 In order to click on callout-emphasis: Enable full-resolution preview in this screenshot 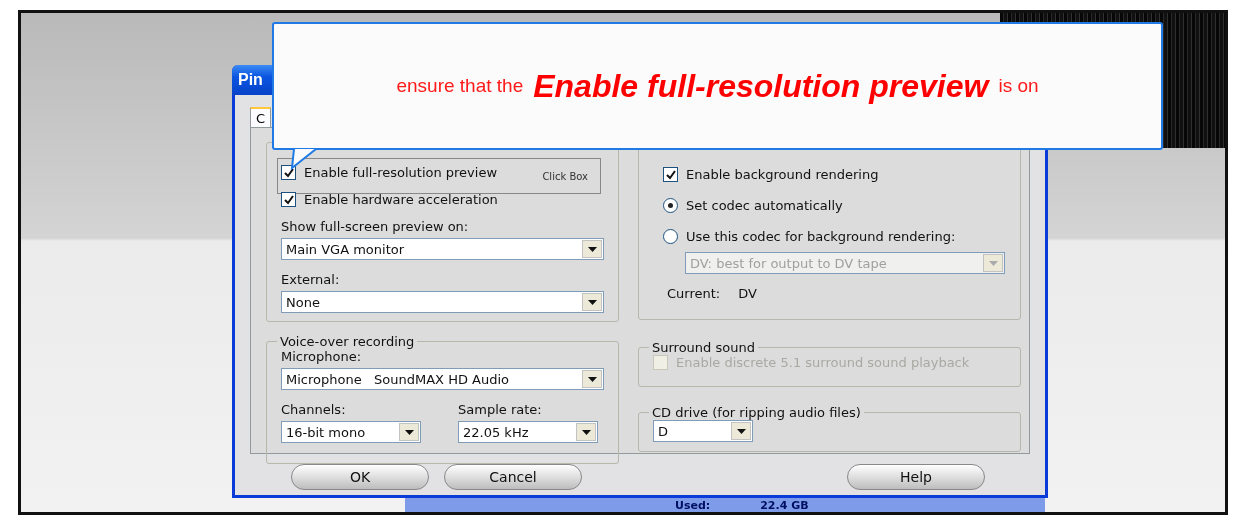, I will do `click(761, 86)`.